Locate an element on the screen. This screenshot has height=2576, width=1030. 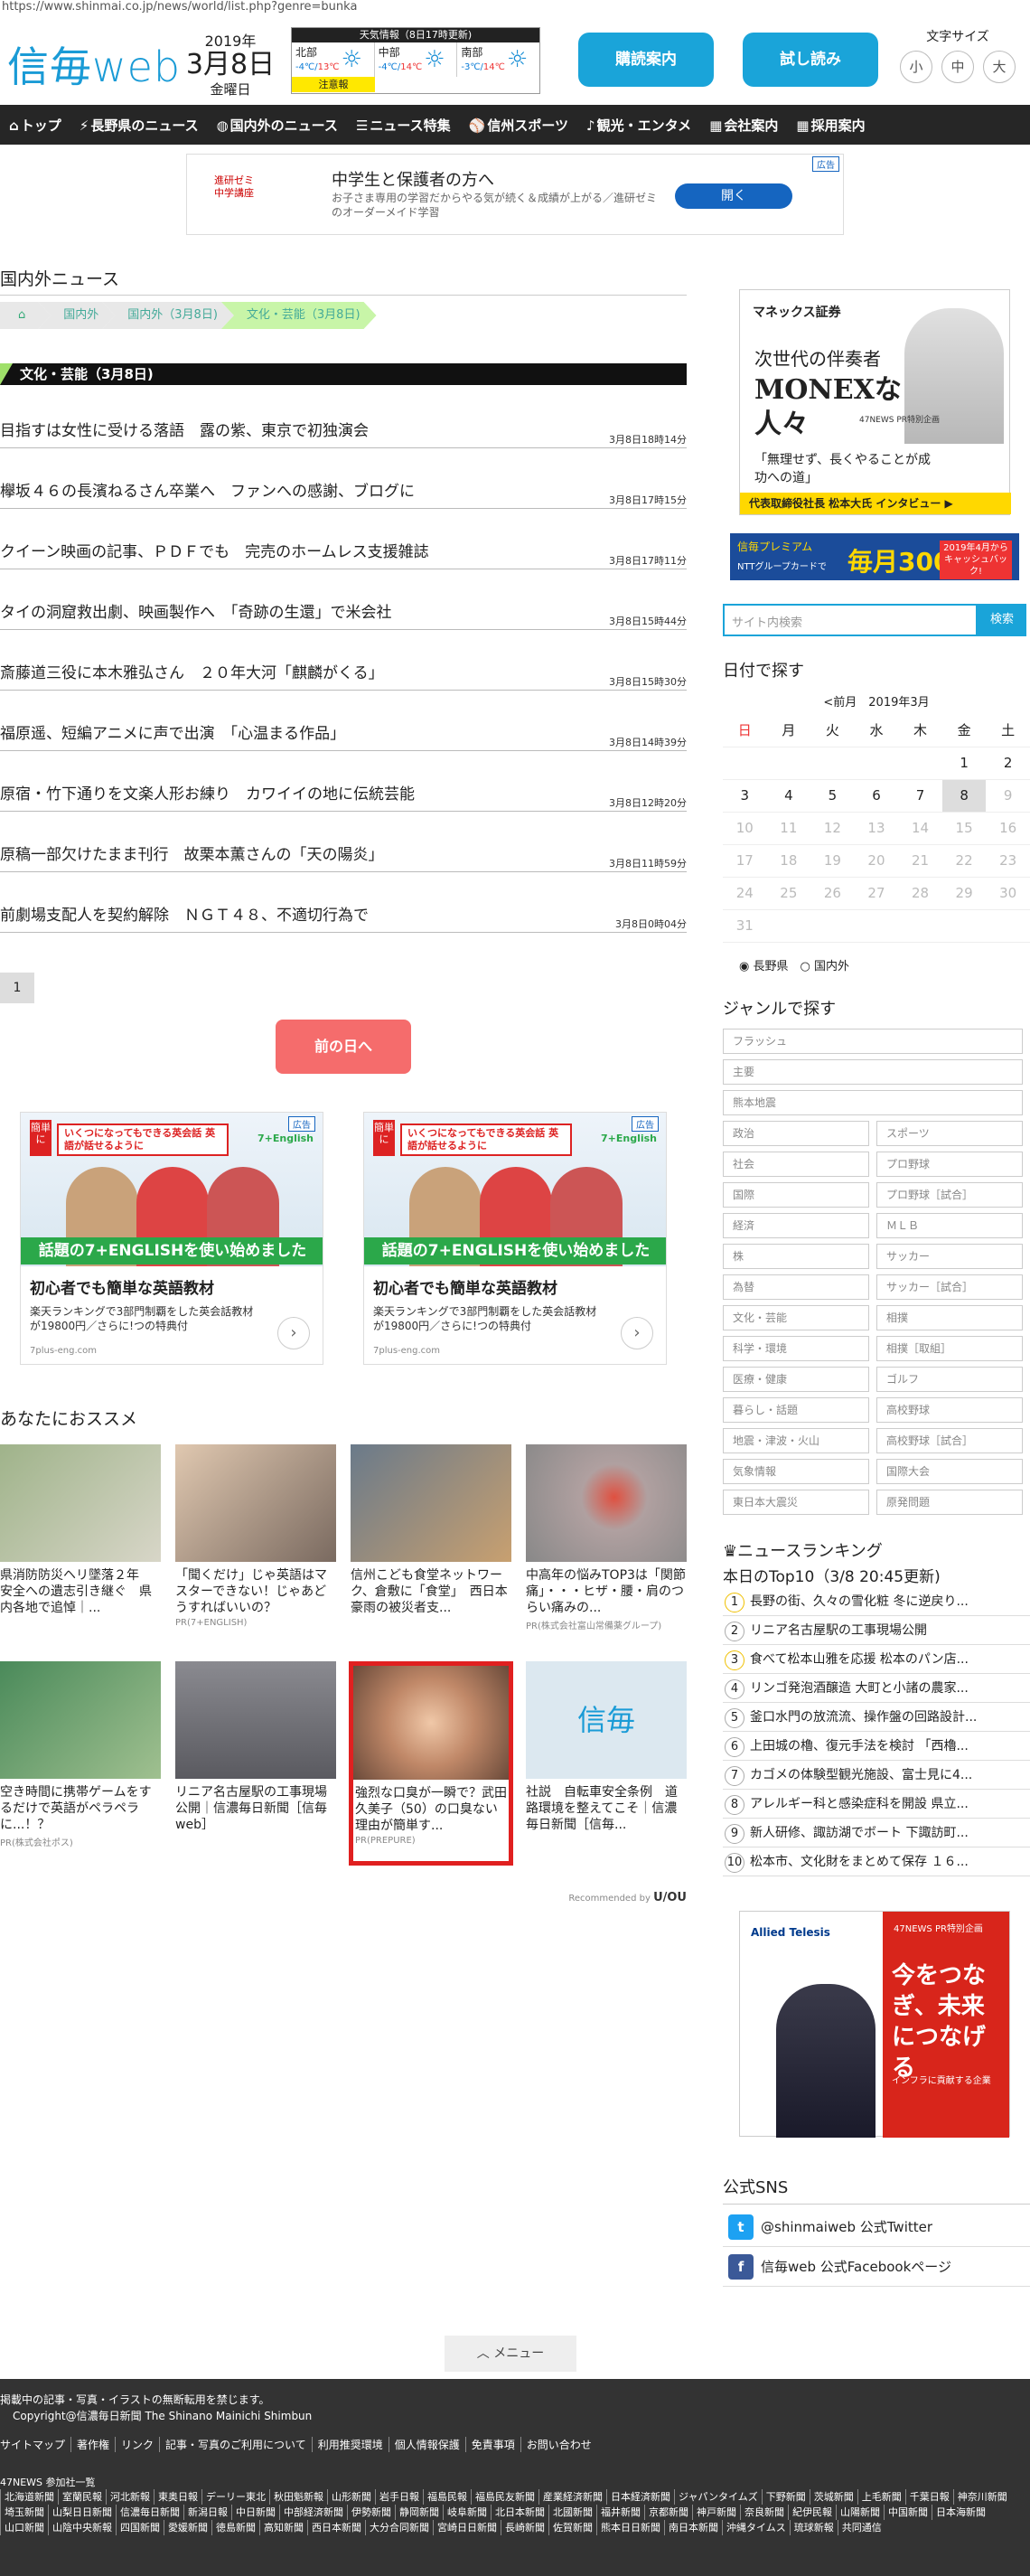
nav-features: ☰ ニュース特集 is located at coordinates (403, 126).